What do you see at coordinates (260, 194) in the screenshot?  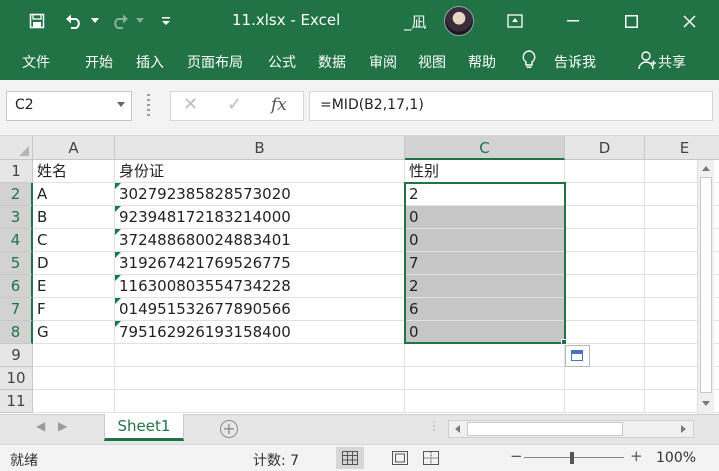 I see `cell-b2: 302792385828573020` at bounding box center [260, 194].